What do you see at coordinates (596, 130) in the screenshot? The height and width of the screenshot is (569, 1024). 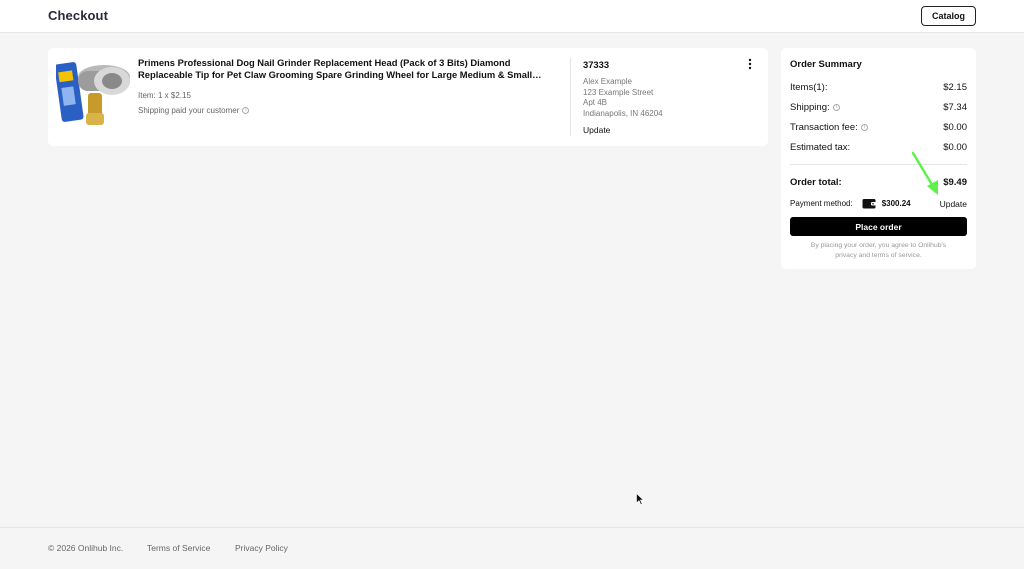 I see `address-update-link: Update` at bounding box center [596, 130].